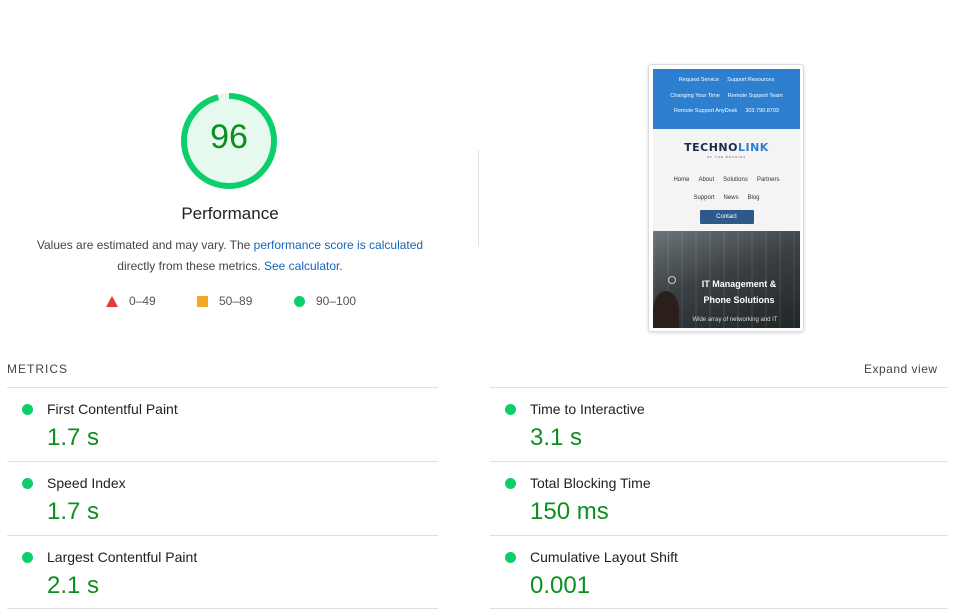  I want to click on metric-label: Speed Index, so click(86, 483).